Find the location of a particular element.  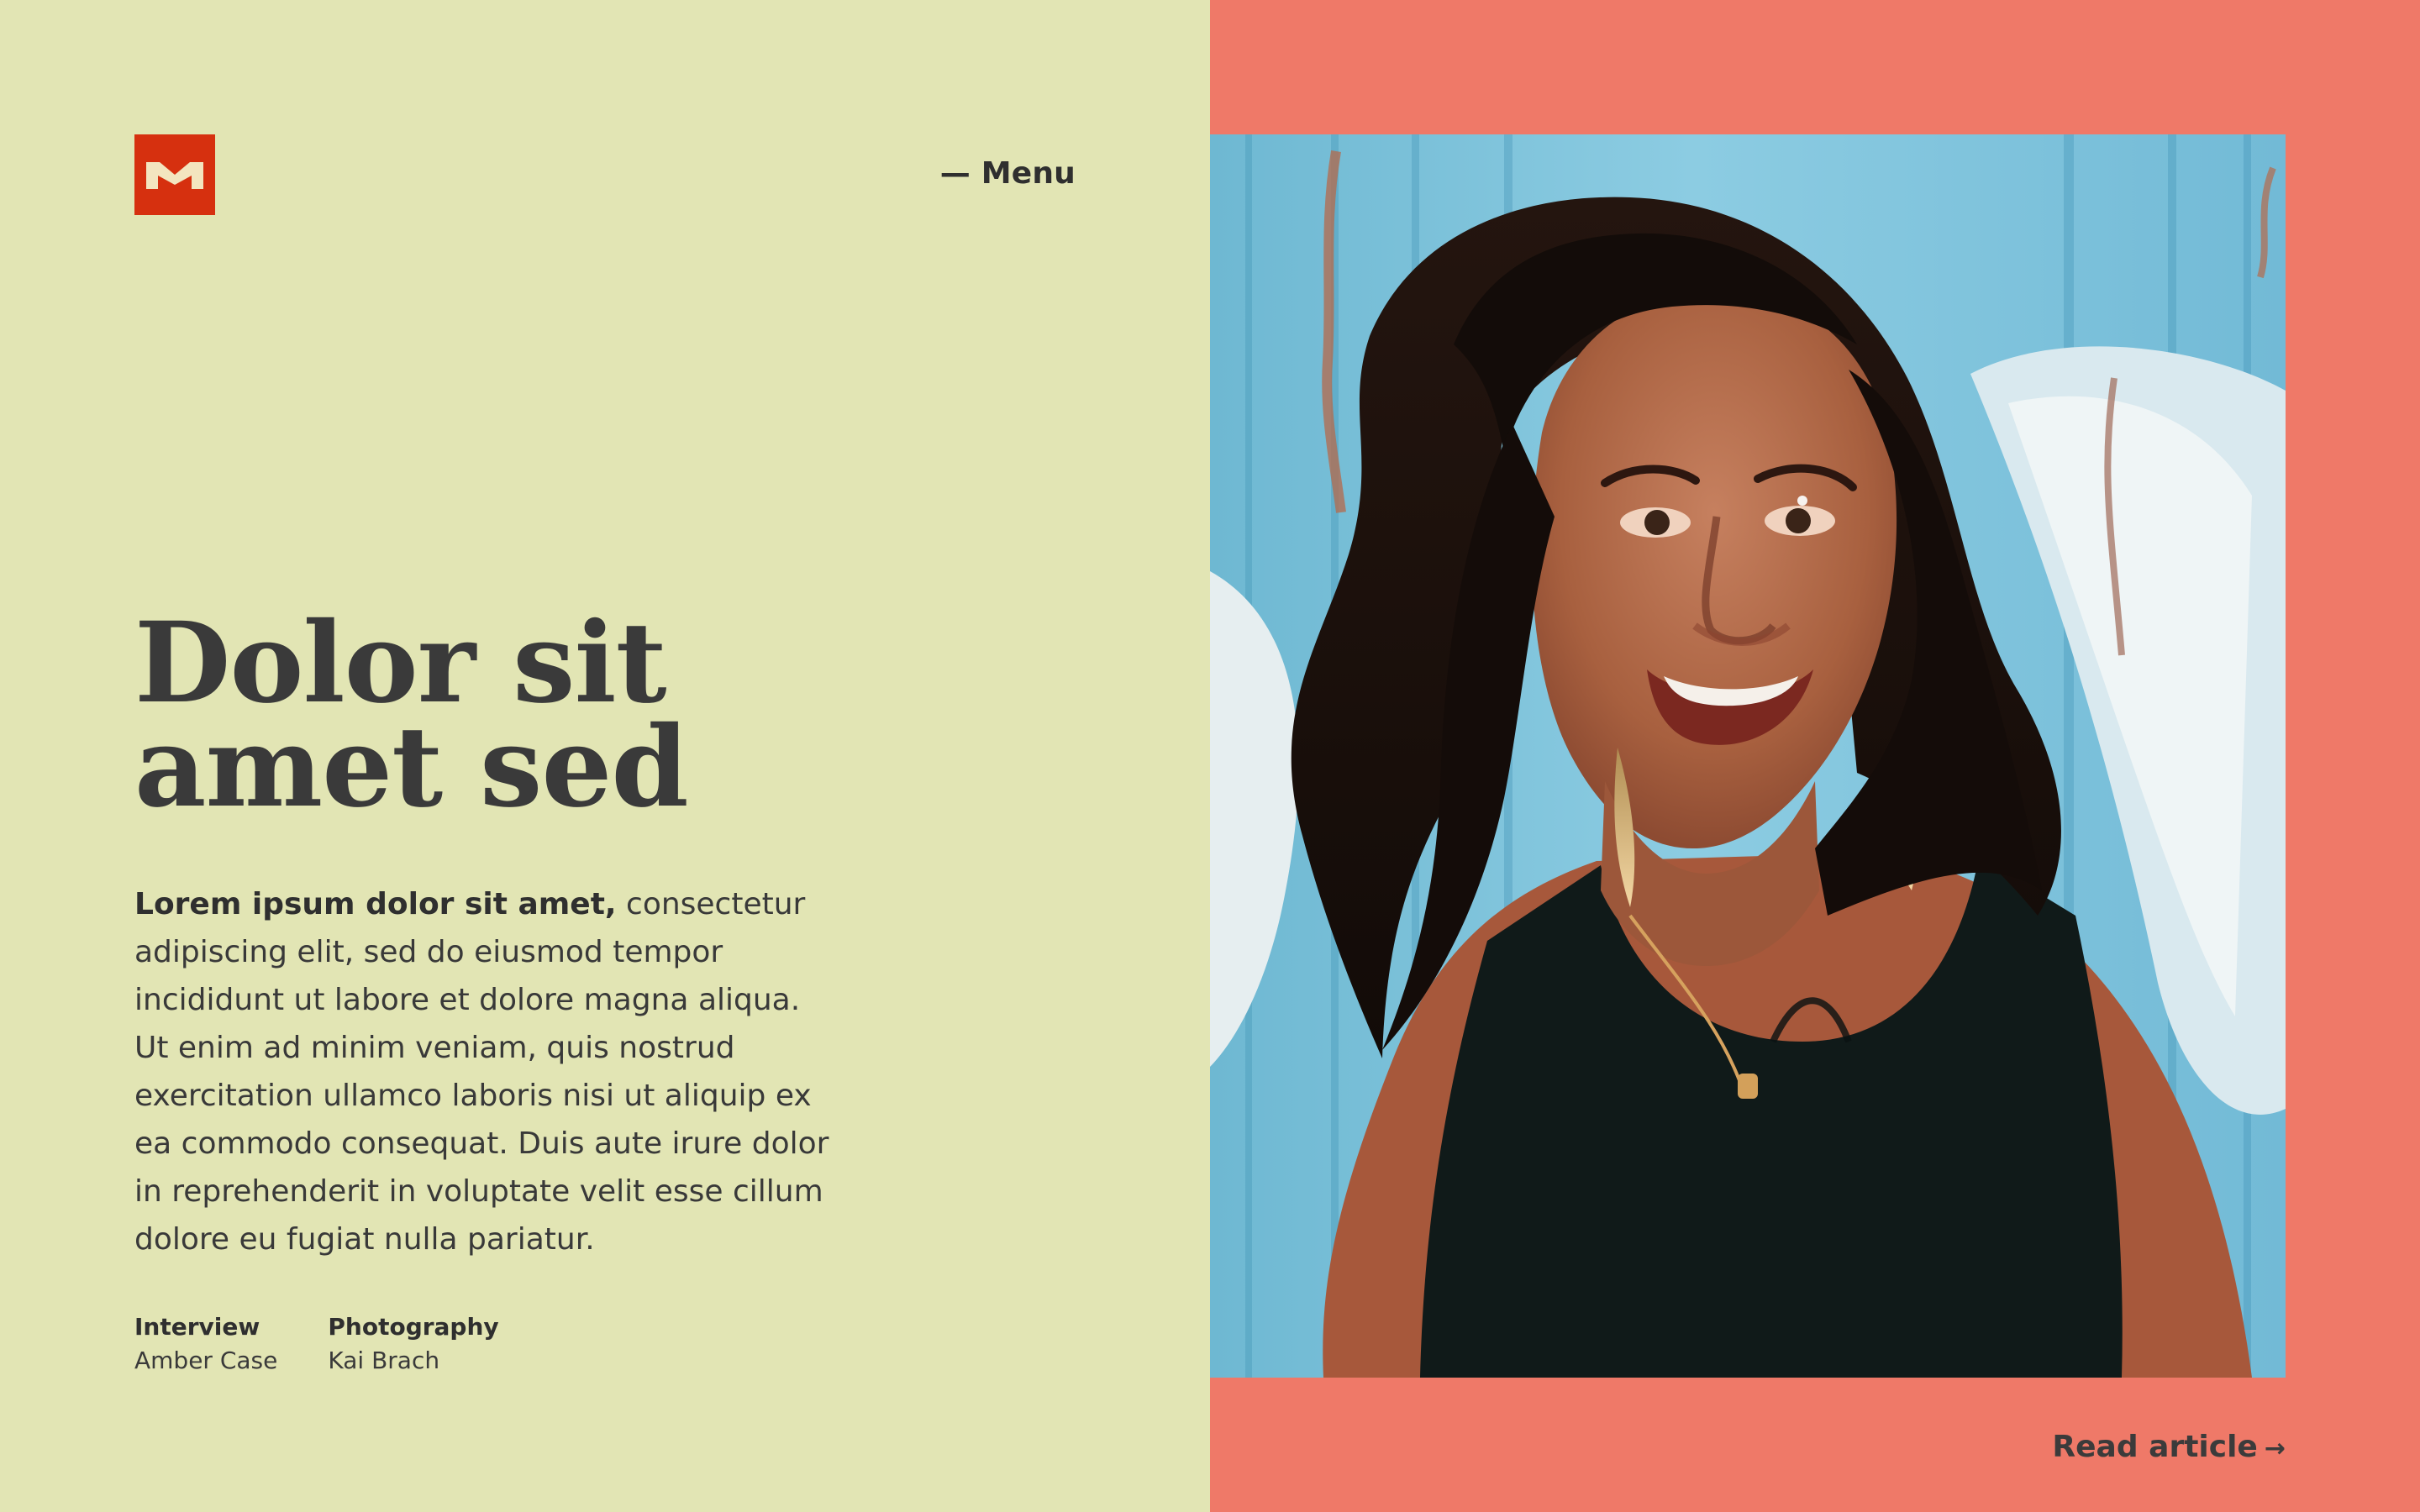

interview-credit: Interview Amber Case is located at coordinates (206, 1344).